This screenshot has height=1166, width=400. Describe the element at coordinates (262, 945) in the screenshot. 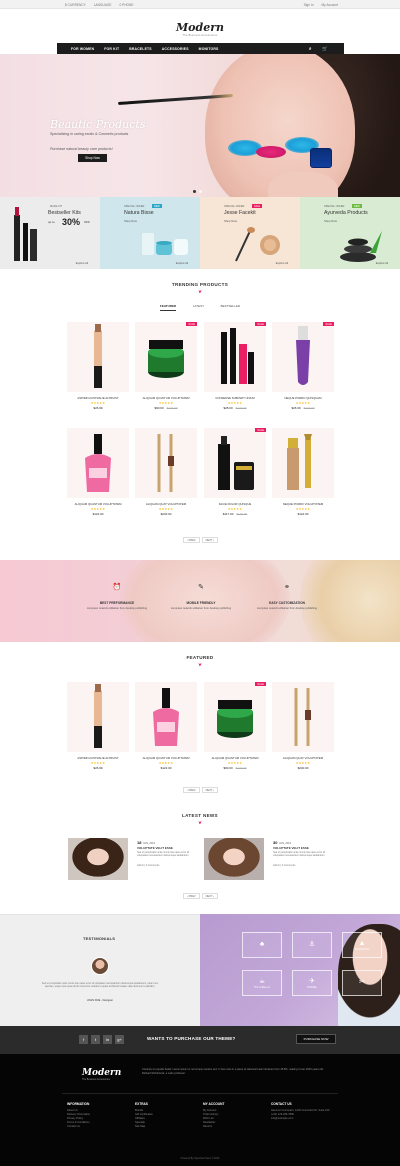

I see `brand-logo: ♣` at that location.